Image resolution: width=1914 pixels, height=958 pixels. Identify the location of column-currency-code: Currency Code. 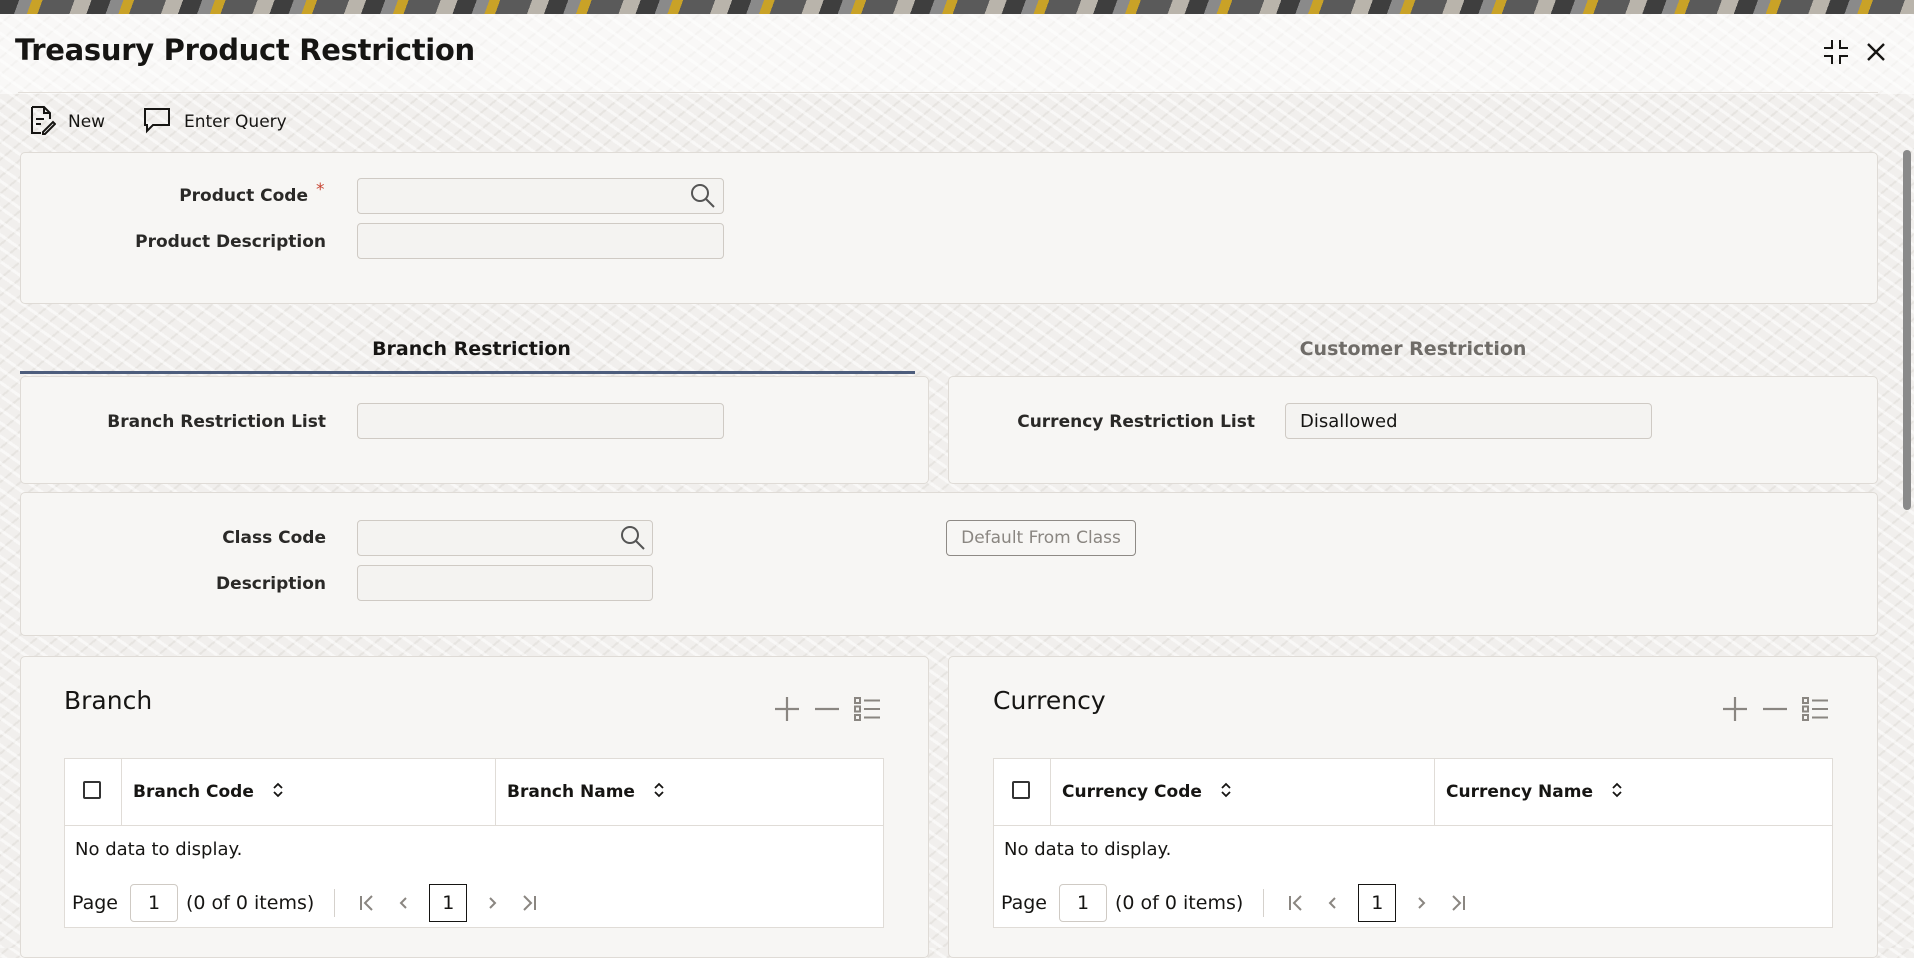
(1147, 792).